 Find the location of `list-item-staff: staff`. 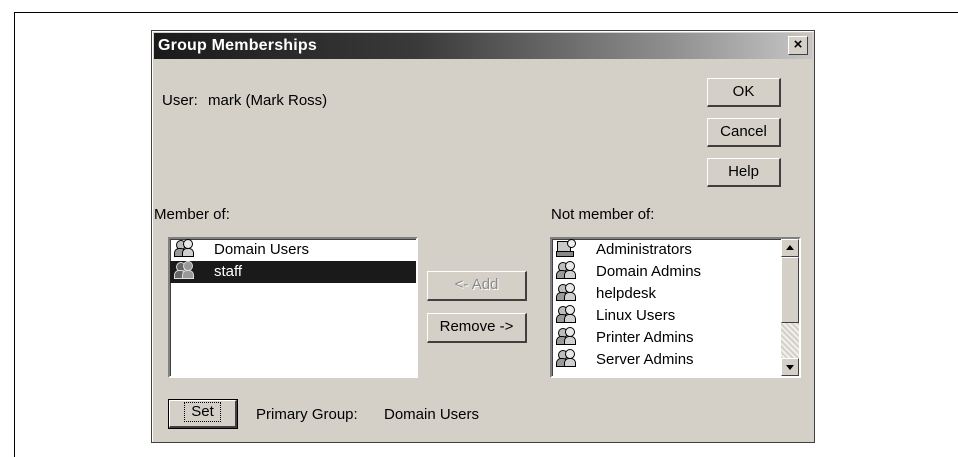

list-item-staff: staff is located at coordinates (293, 272).